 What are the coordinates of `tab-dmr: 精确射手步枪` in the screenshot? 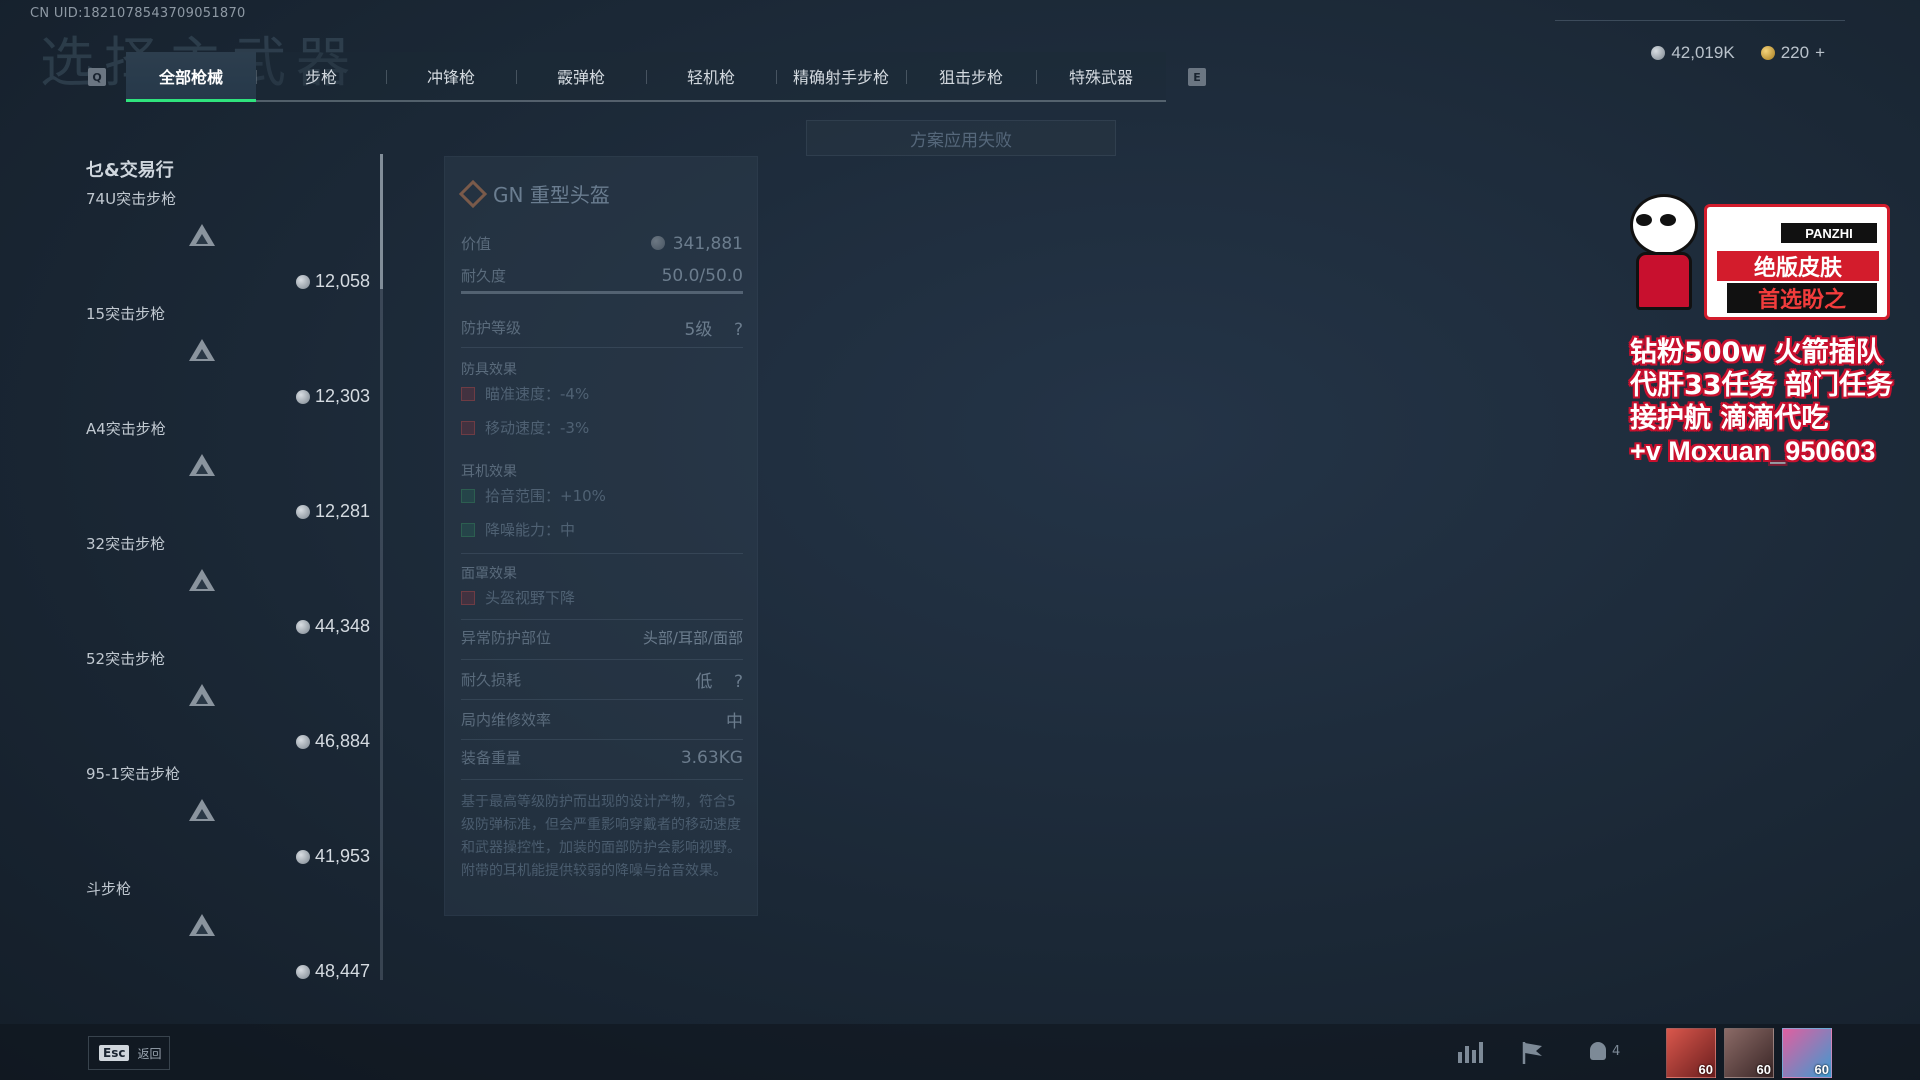 It's located at (841, 76).